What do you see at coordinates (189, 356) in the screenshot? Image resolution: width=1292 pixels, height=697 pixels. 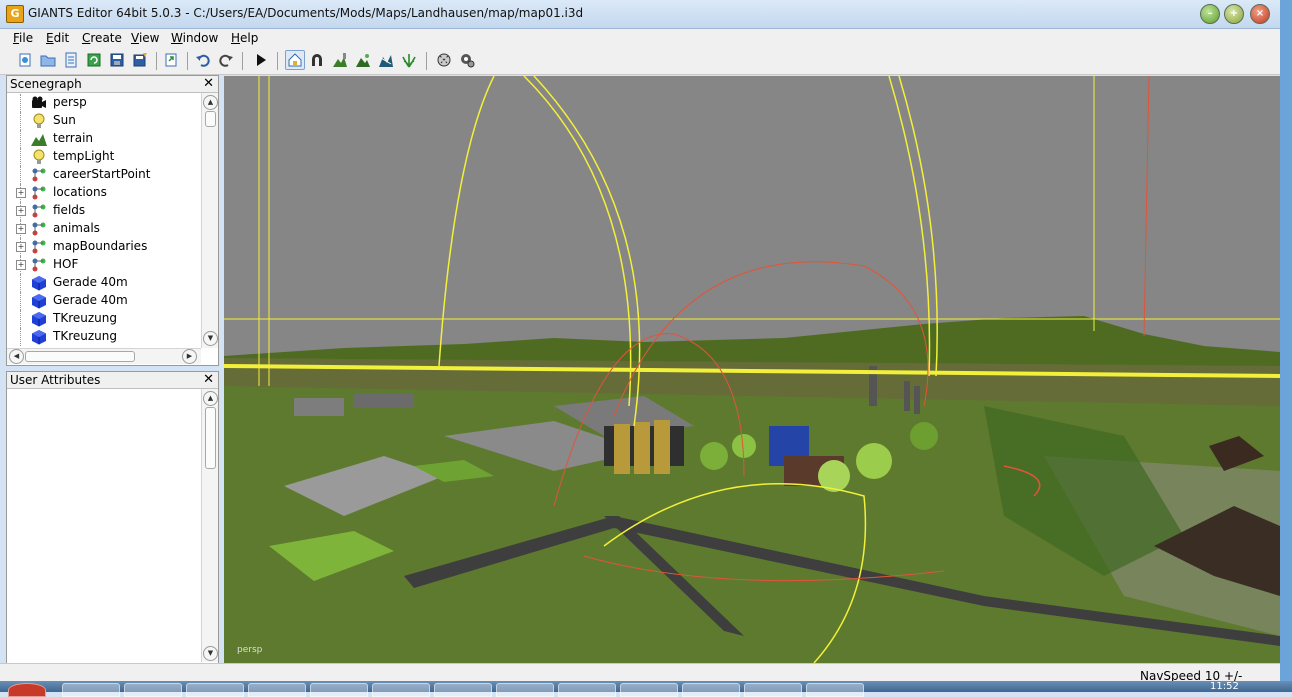 I see `scroll-right-icon: ▶` at bounding box center [189, 356].